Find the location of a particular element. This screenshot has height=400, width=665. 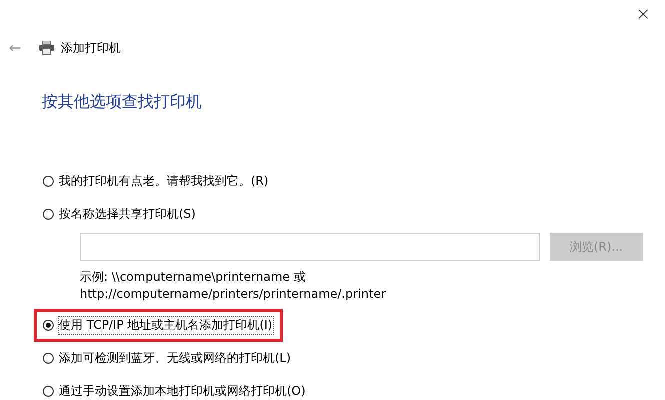

option-label: 添加可检测到蓝牙、无线或网络的打印机(L) is located at coordinates (175, 358).